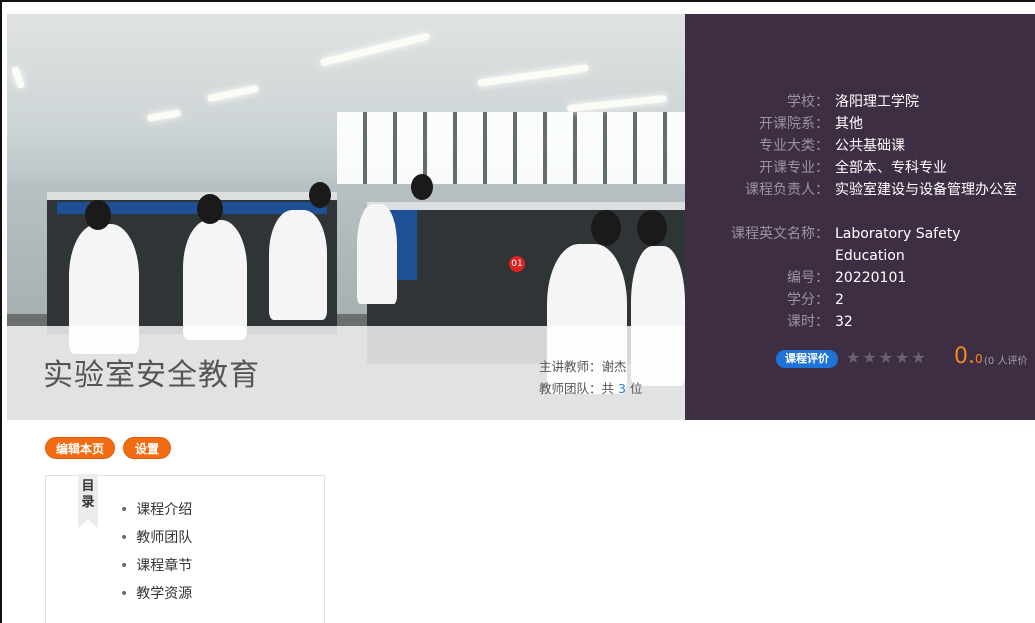  What do you see at coordinates (807, 359) in the screenshot?
I see `rate-course-button: 课程评价` at bounding box center [807, 359].